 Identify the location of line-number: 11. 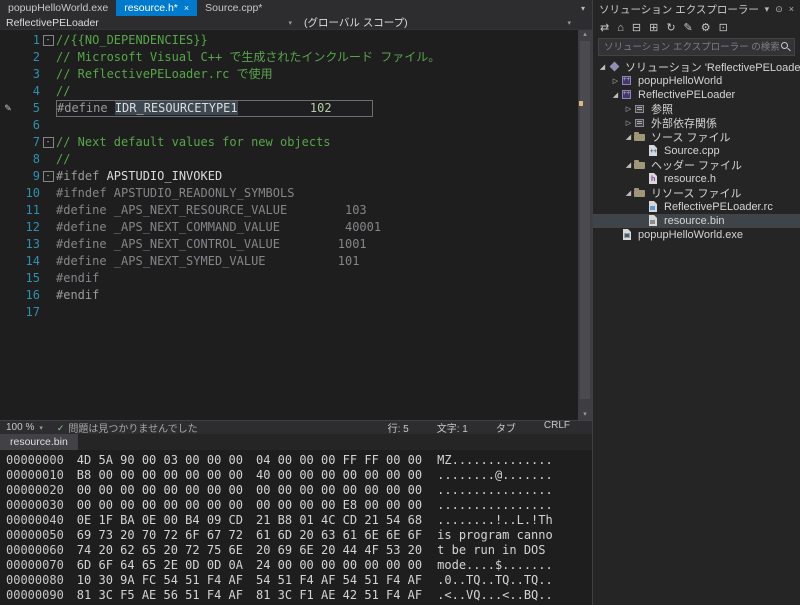
(28, 210).